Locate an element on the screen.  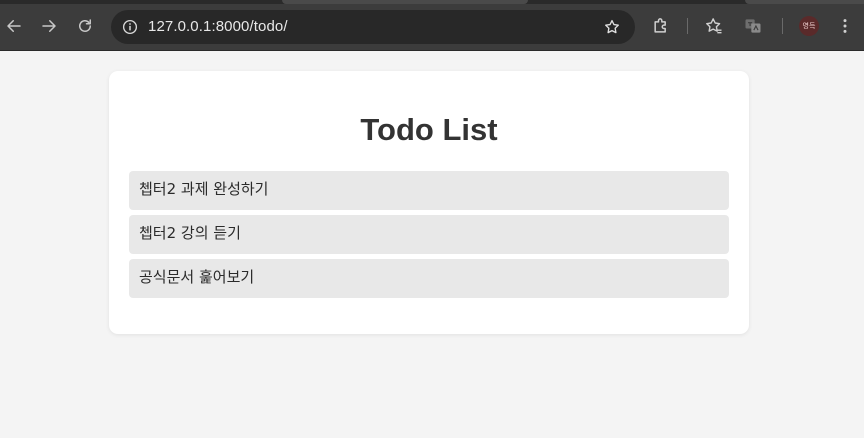
todo-item: 공식문서 훑어보기 is located at coordinates (429, 278).